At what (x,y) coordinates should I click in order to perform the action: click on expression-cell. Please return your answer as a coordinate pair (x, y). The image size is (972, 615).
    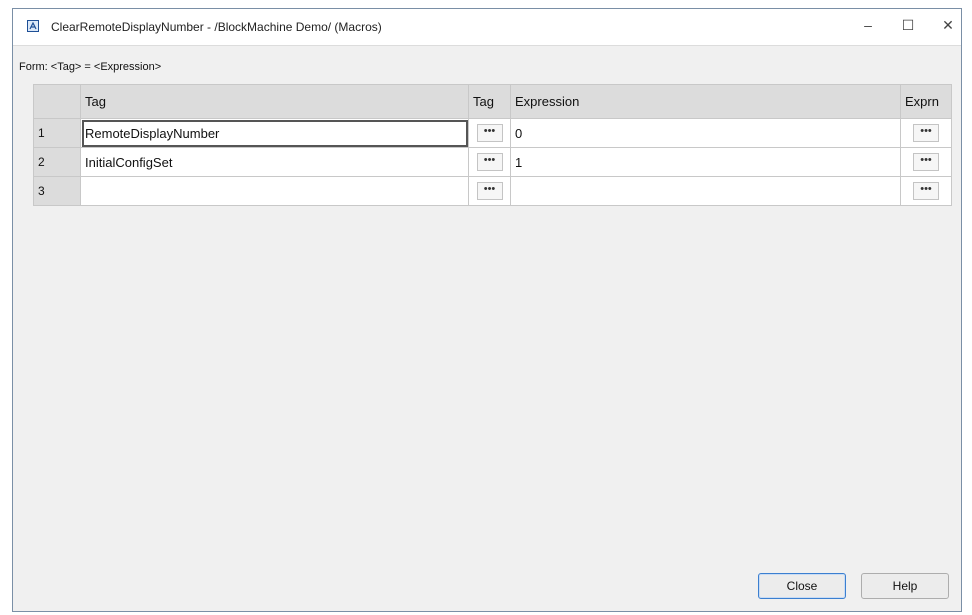
    Looking at the image, I should click on (705, 191).